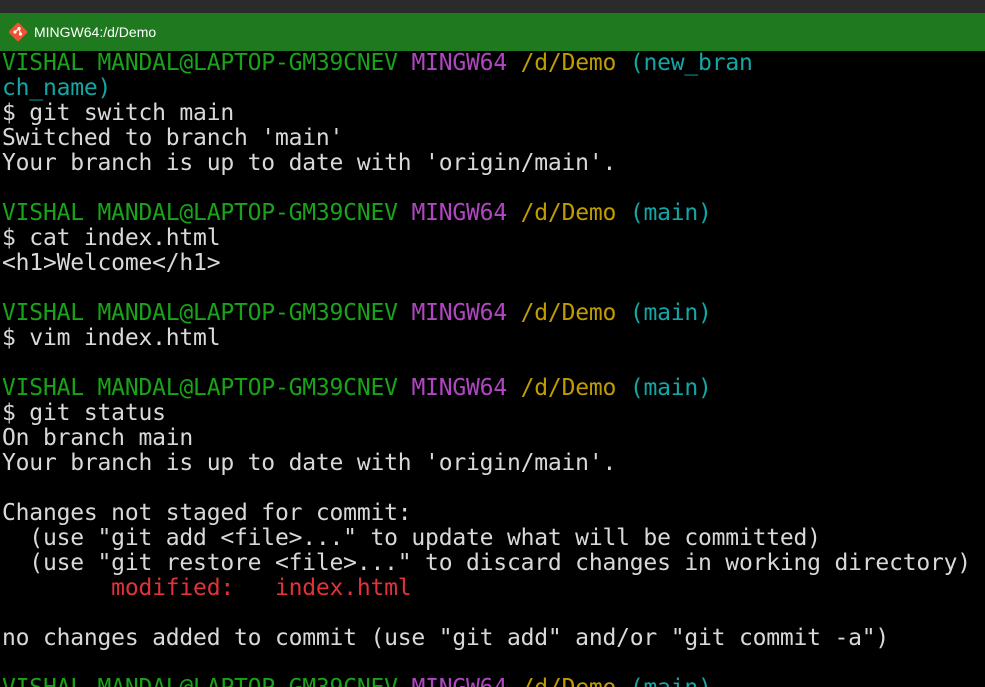 This screenshot has width=985, height=687. What do you see at coordinates (84, 413) in the screenshot?
I see `command-line: $ git status` at bounding box center [84, 413].